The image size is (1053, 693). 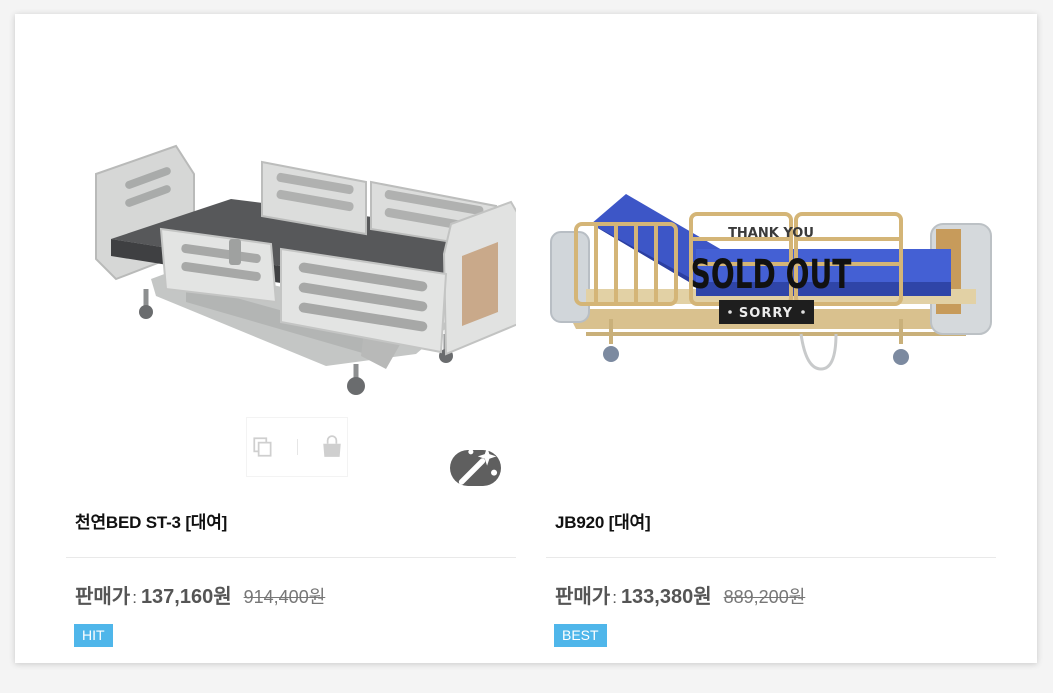 I want to click on price-row: 판매가 : 137,160원 914,400원, so click(x=200, y=595).